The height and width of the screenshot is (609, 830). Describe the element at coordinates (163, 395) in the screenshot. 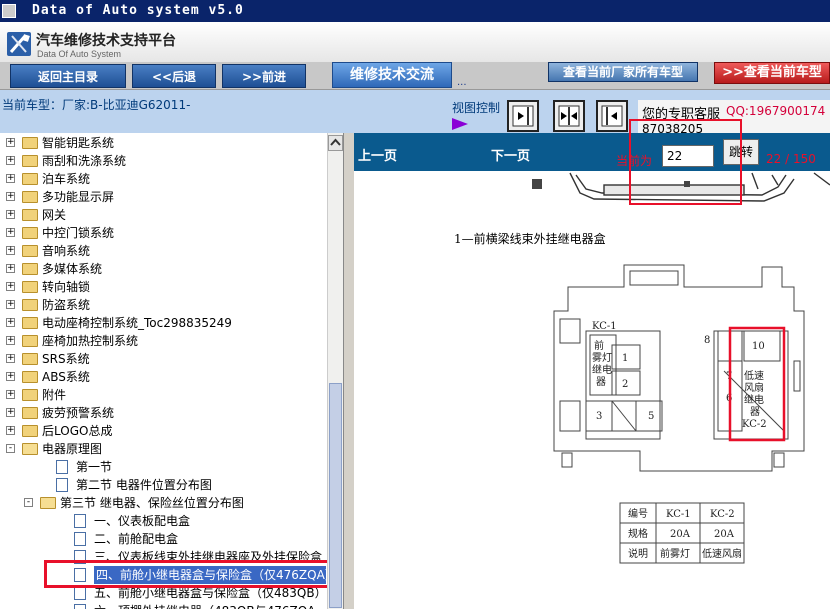

I see `tree-item: + 附件` at that location.